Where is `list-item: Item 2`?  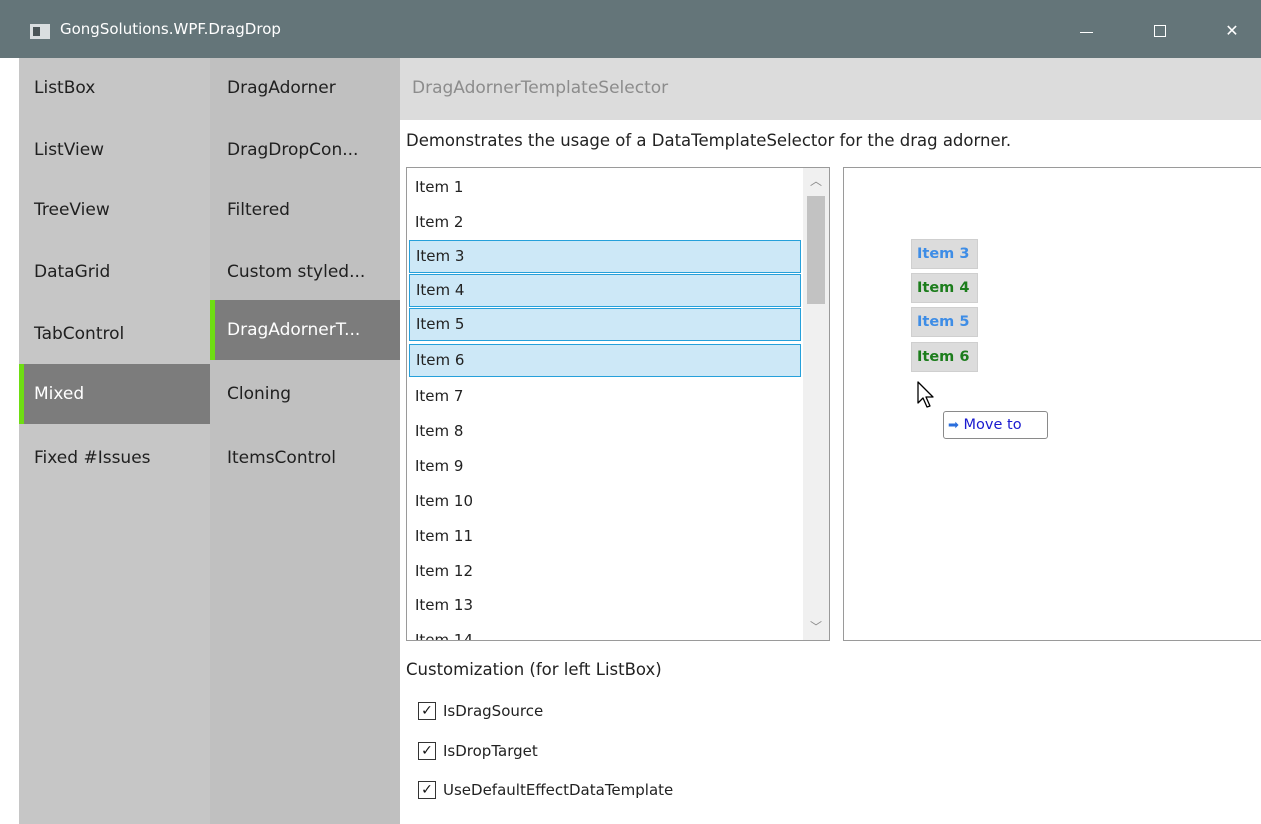
list-item: Item 2 is located at coordinates (605, 222).